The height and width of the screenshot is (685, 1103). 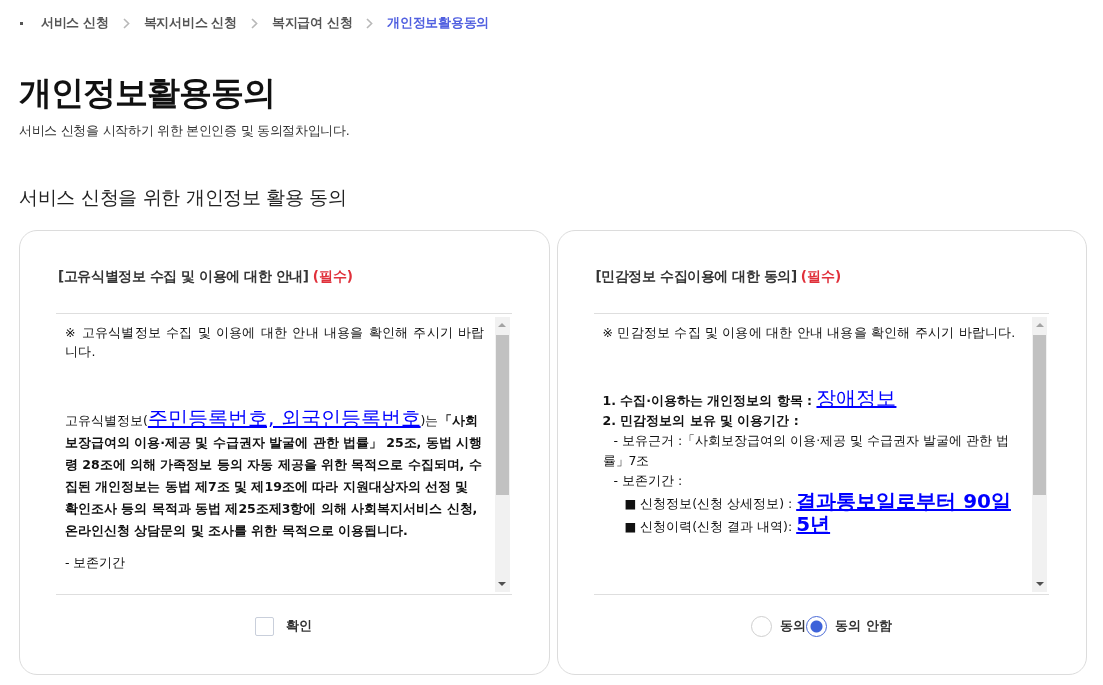 I want to click on notice-text: ※ 민감정보 수집 및 이용에 대한 안내 내용을 확인해 주시기 바랍니다., so click(x=809, y=333).